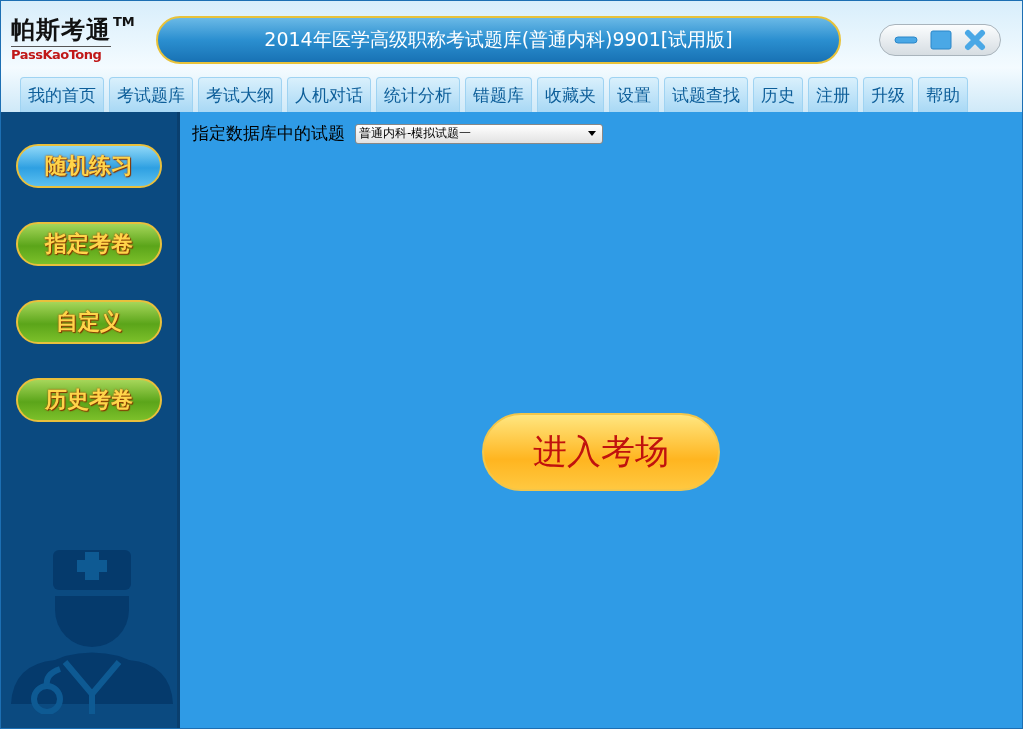  Describe the element at coordinates (975, 40) in the screenshot. I see `close-icon` at that location.